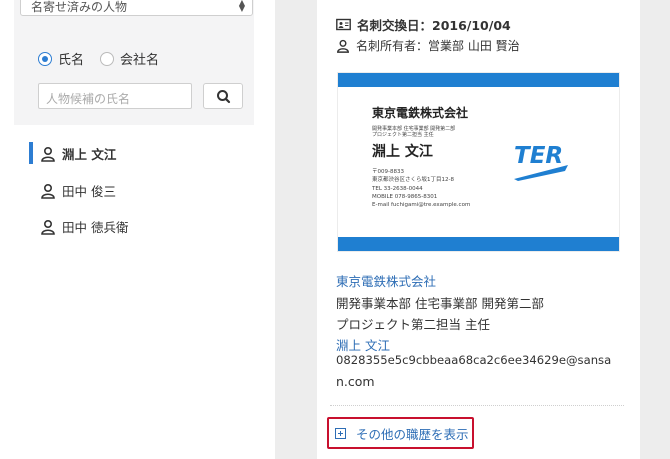  Describe the element at coordinates (71, 60) in the screenshot. I see `radio-name-label: 氏名` at that location.